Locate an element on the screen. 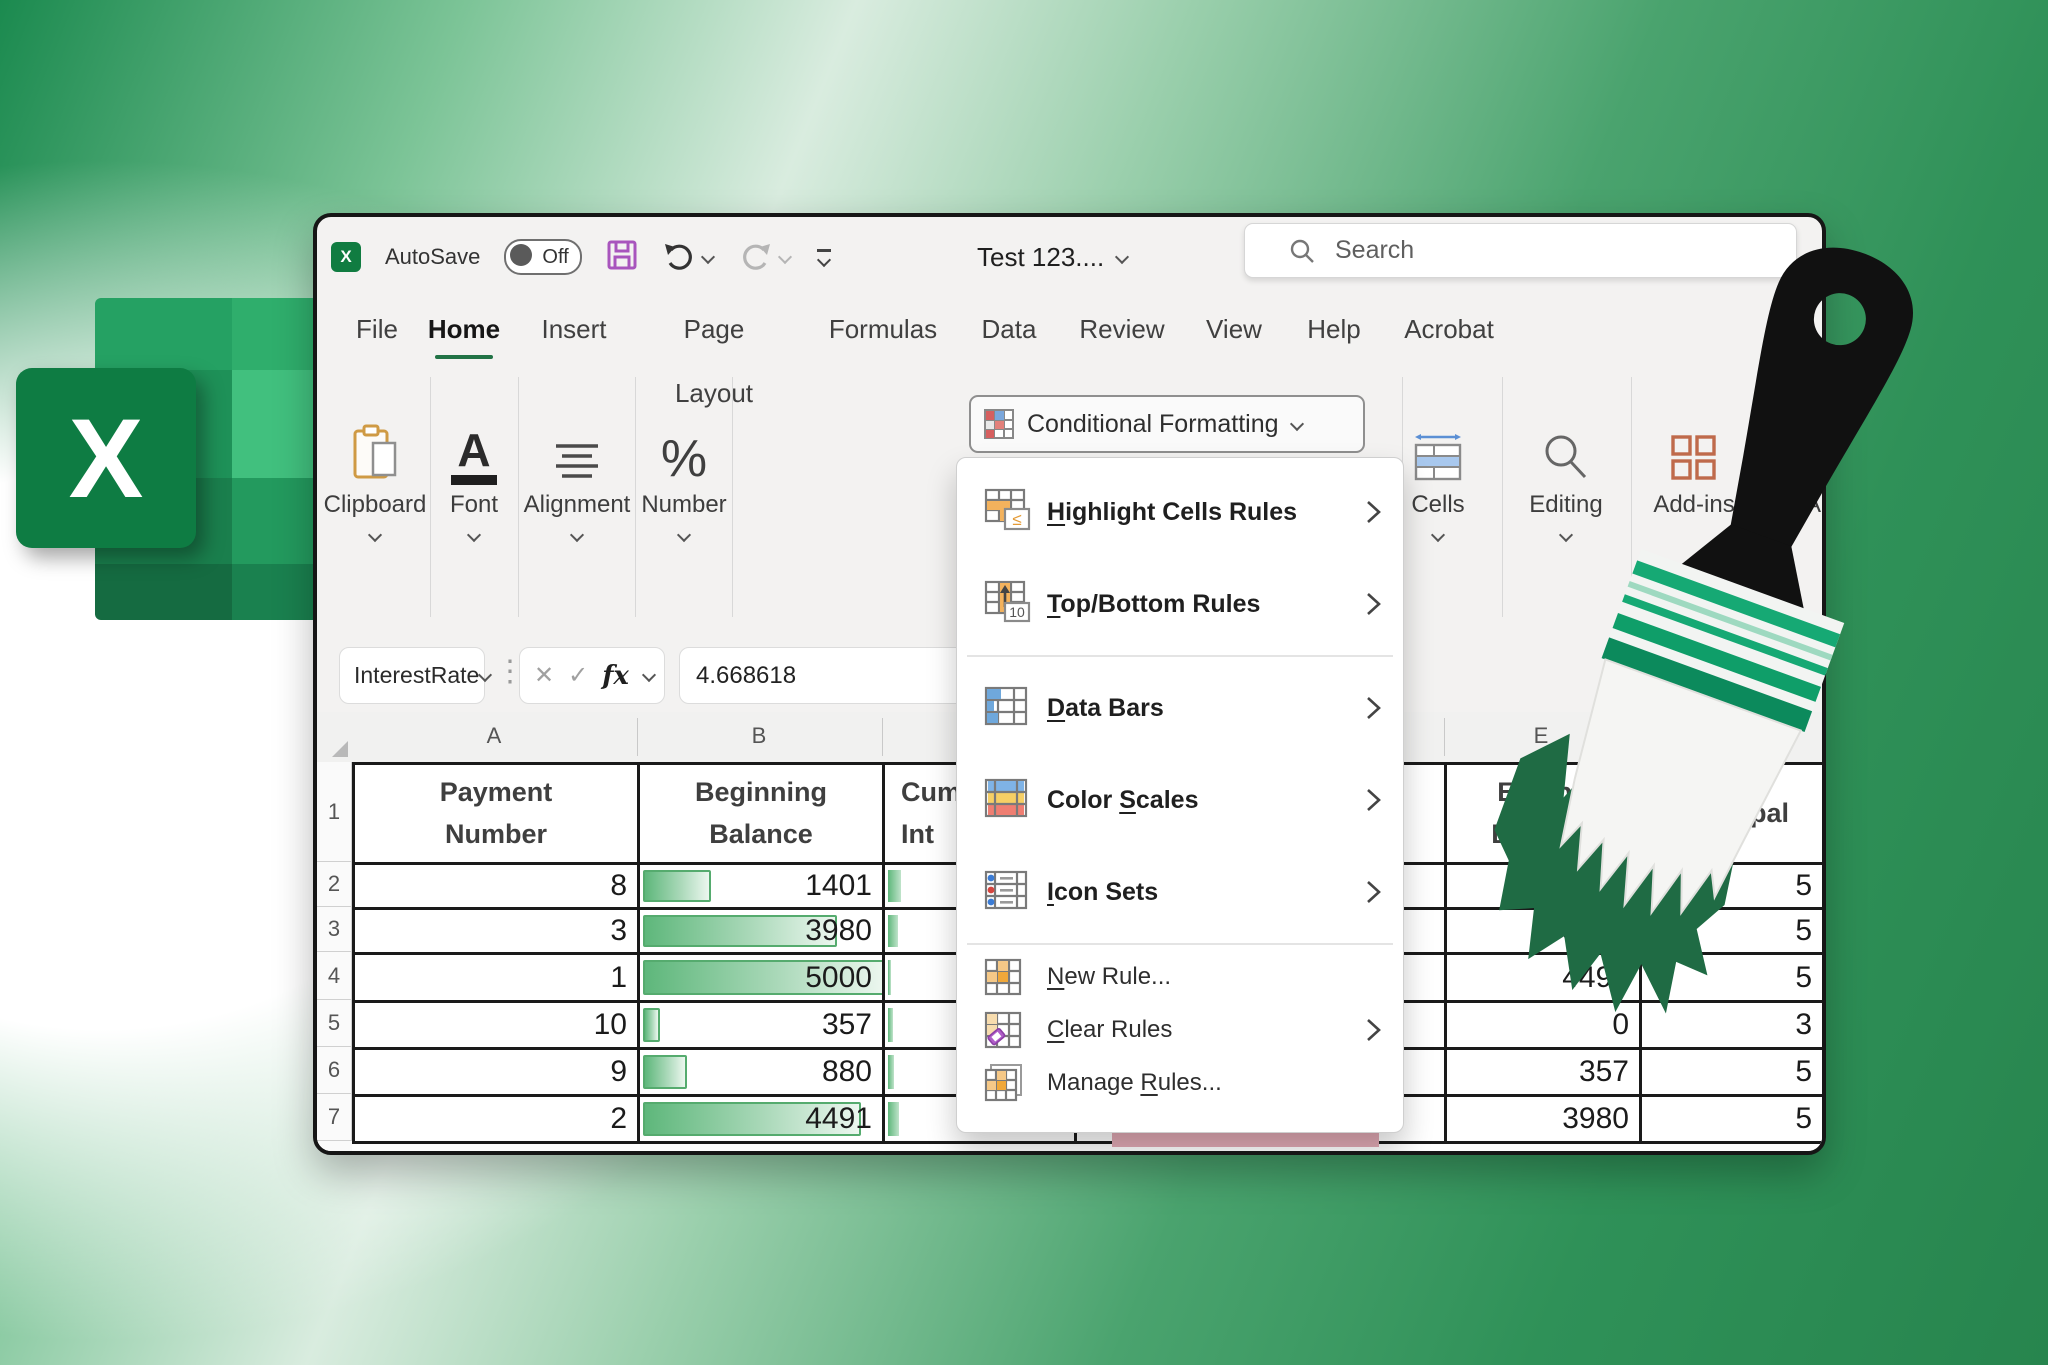  cell-a2: 8 is located at coordinates (497, 887).